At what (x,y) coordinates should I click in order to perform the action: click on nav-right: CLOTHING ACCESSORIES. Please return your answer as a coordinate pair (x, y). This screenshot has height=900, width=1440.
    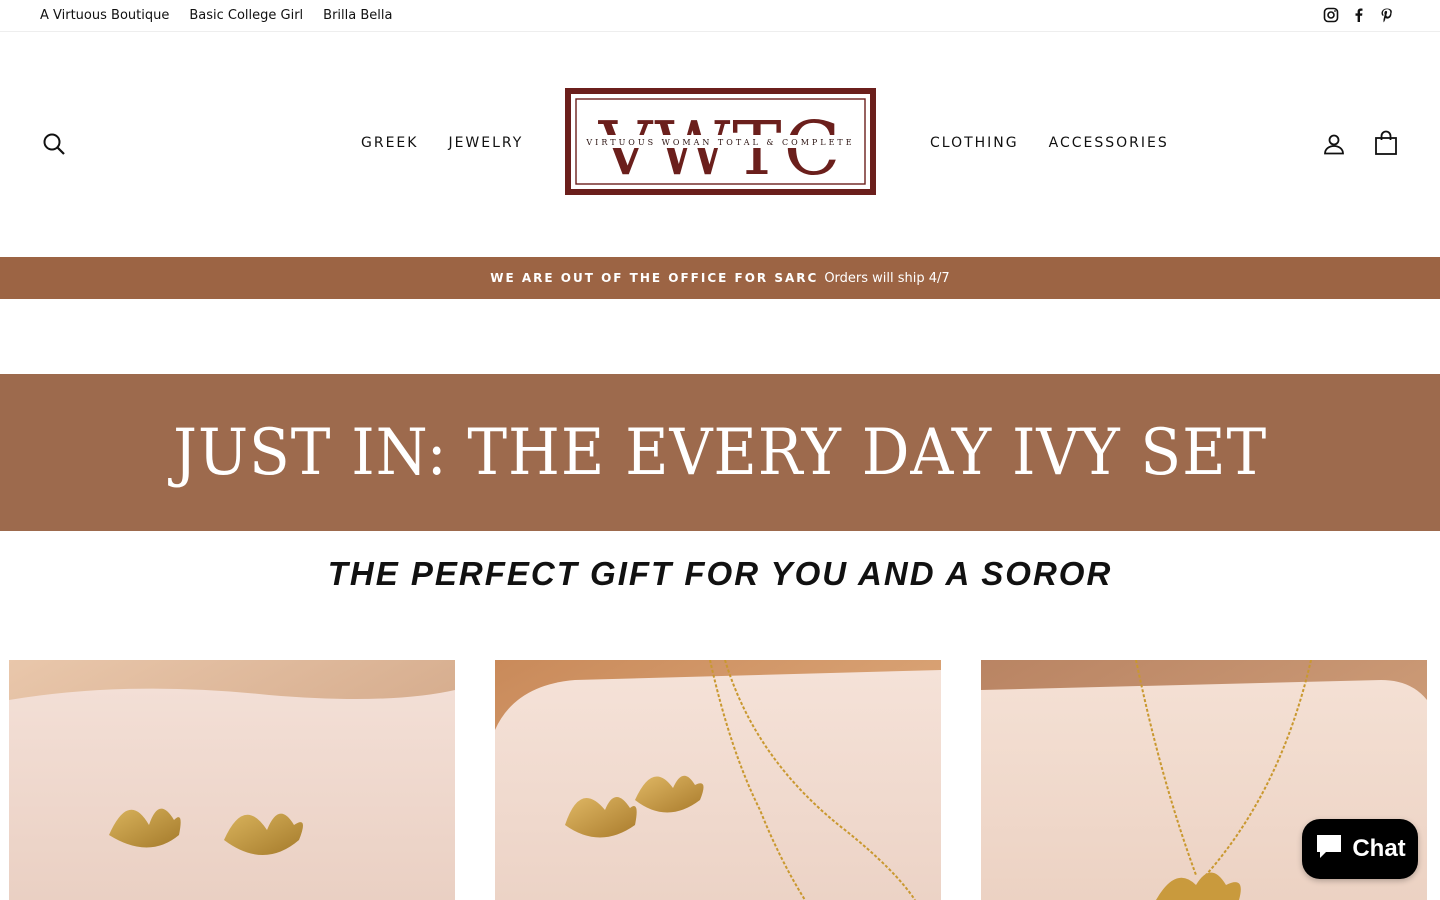
    Looking at the image, I should click on (1049, 143).